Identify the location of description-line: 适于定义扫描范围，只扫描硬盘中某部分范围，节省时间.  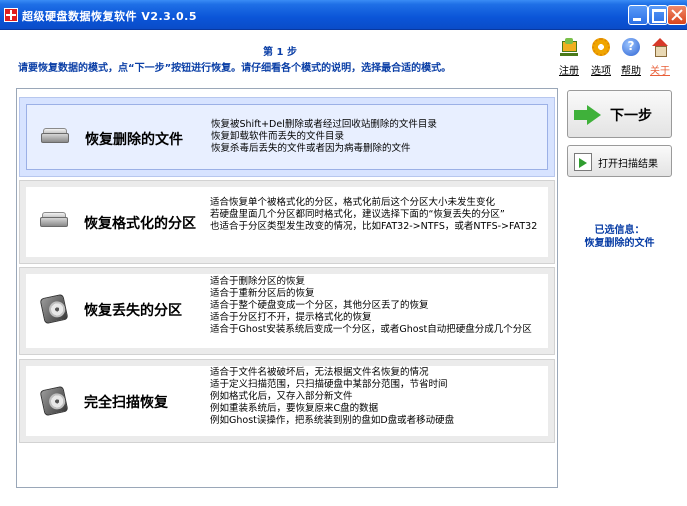
(329, 384).